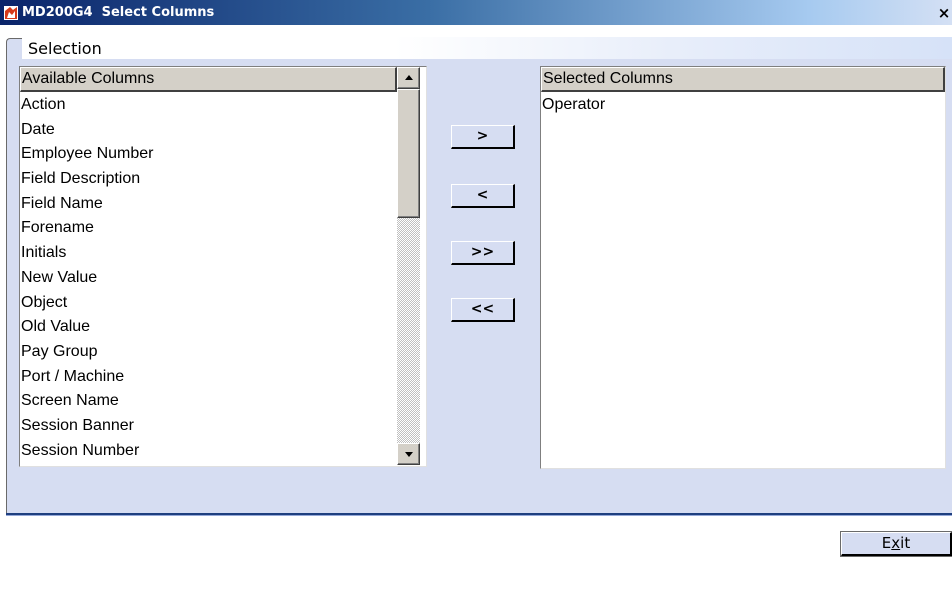 This screenshot has width=952, height=608. I want to click on list-item: Operator, so click(573, 105).